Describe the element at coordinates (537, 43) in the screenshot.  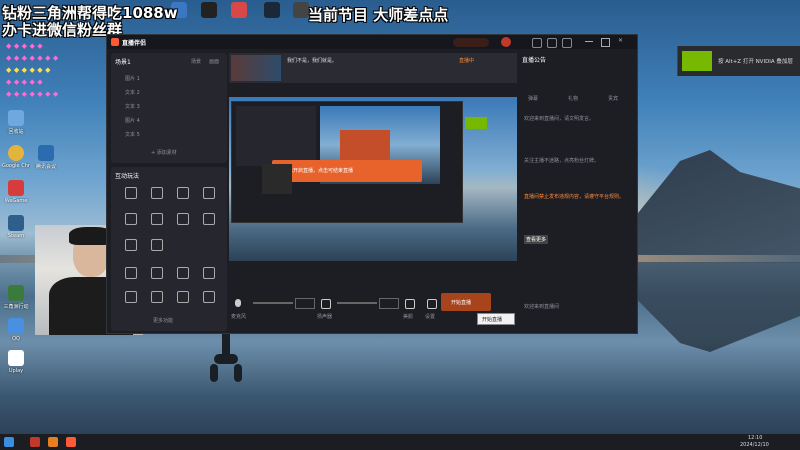
I see `message-icon` at that location.